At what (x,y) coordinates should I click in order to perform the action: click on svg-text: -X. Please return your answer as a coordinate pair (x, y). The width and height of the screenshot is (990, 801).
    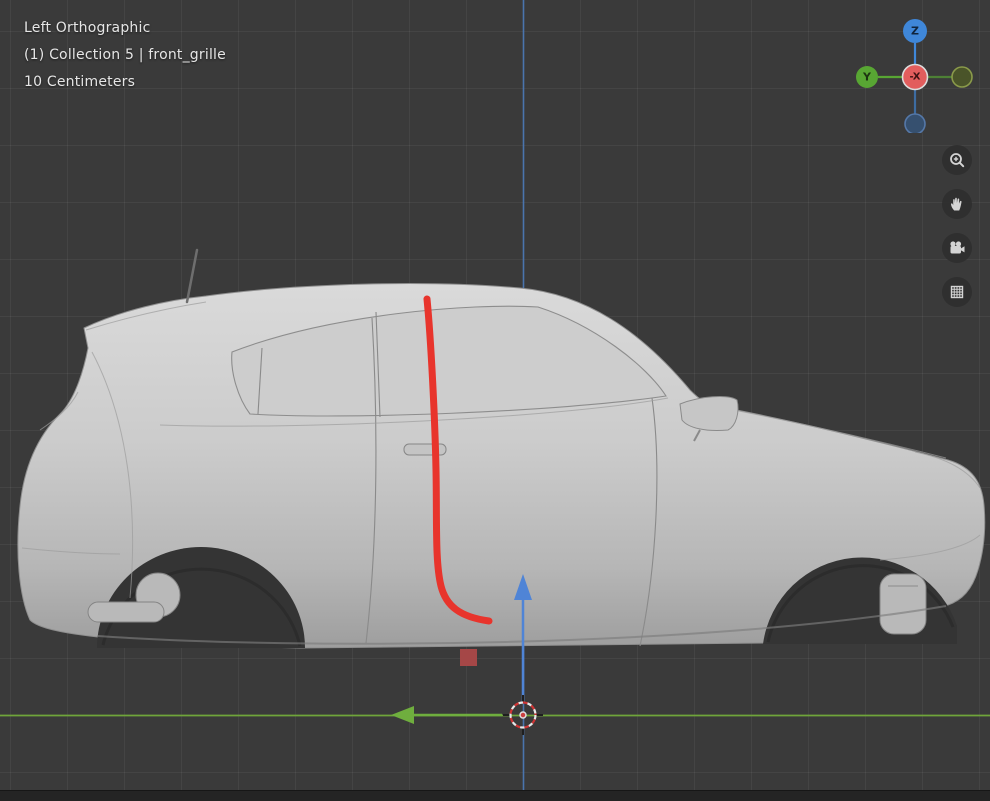
    Looking at the image, I should click on (914, 77).